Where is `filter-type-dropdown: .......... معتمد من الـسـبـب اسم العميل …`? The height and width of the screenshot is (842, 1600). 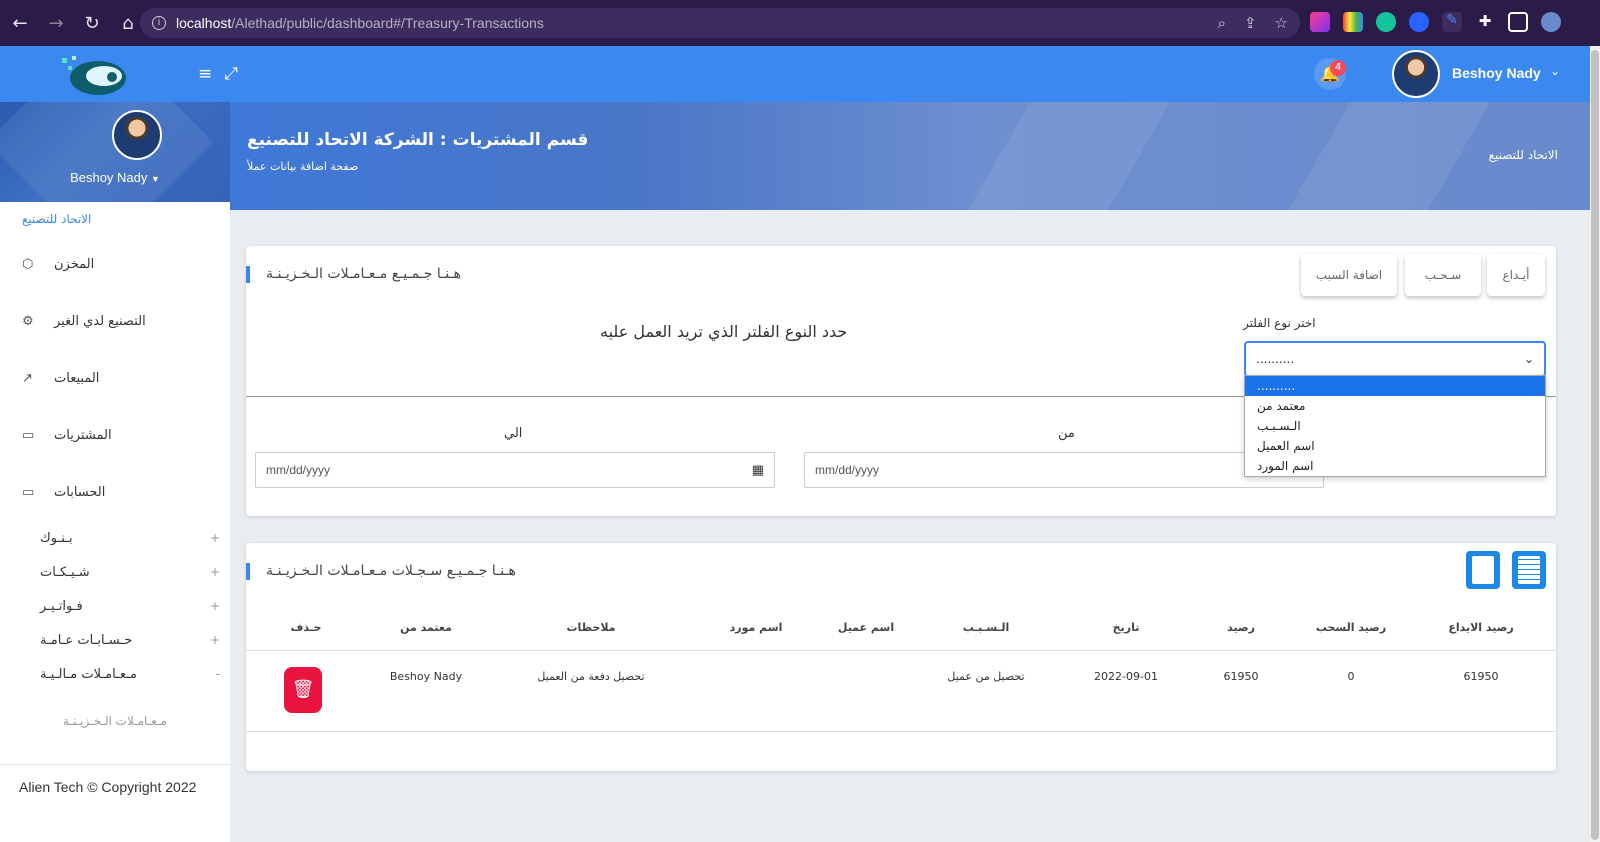 filter-type-dropdown: .......... معتمد من الـسـبـب اسم العميل … is located at coordinates (1395, 426).